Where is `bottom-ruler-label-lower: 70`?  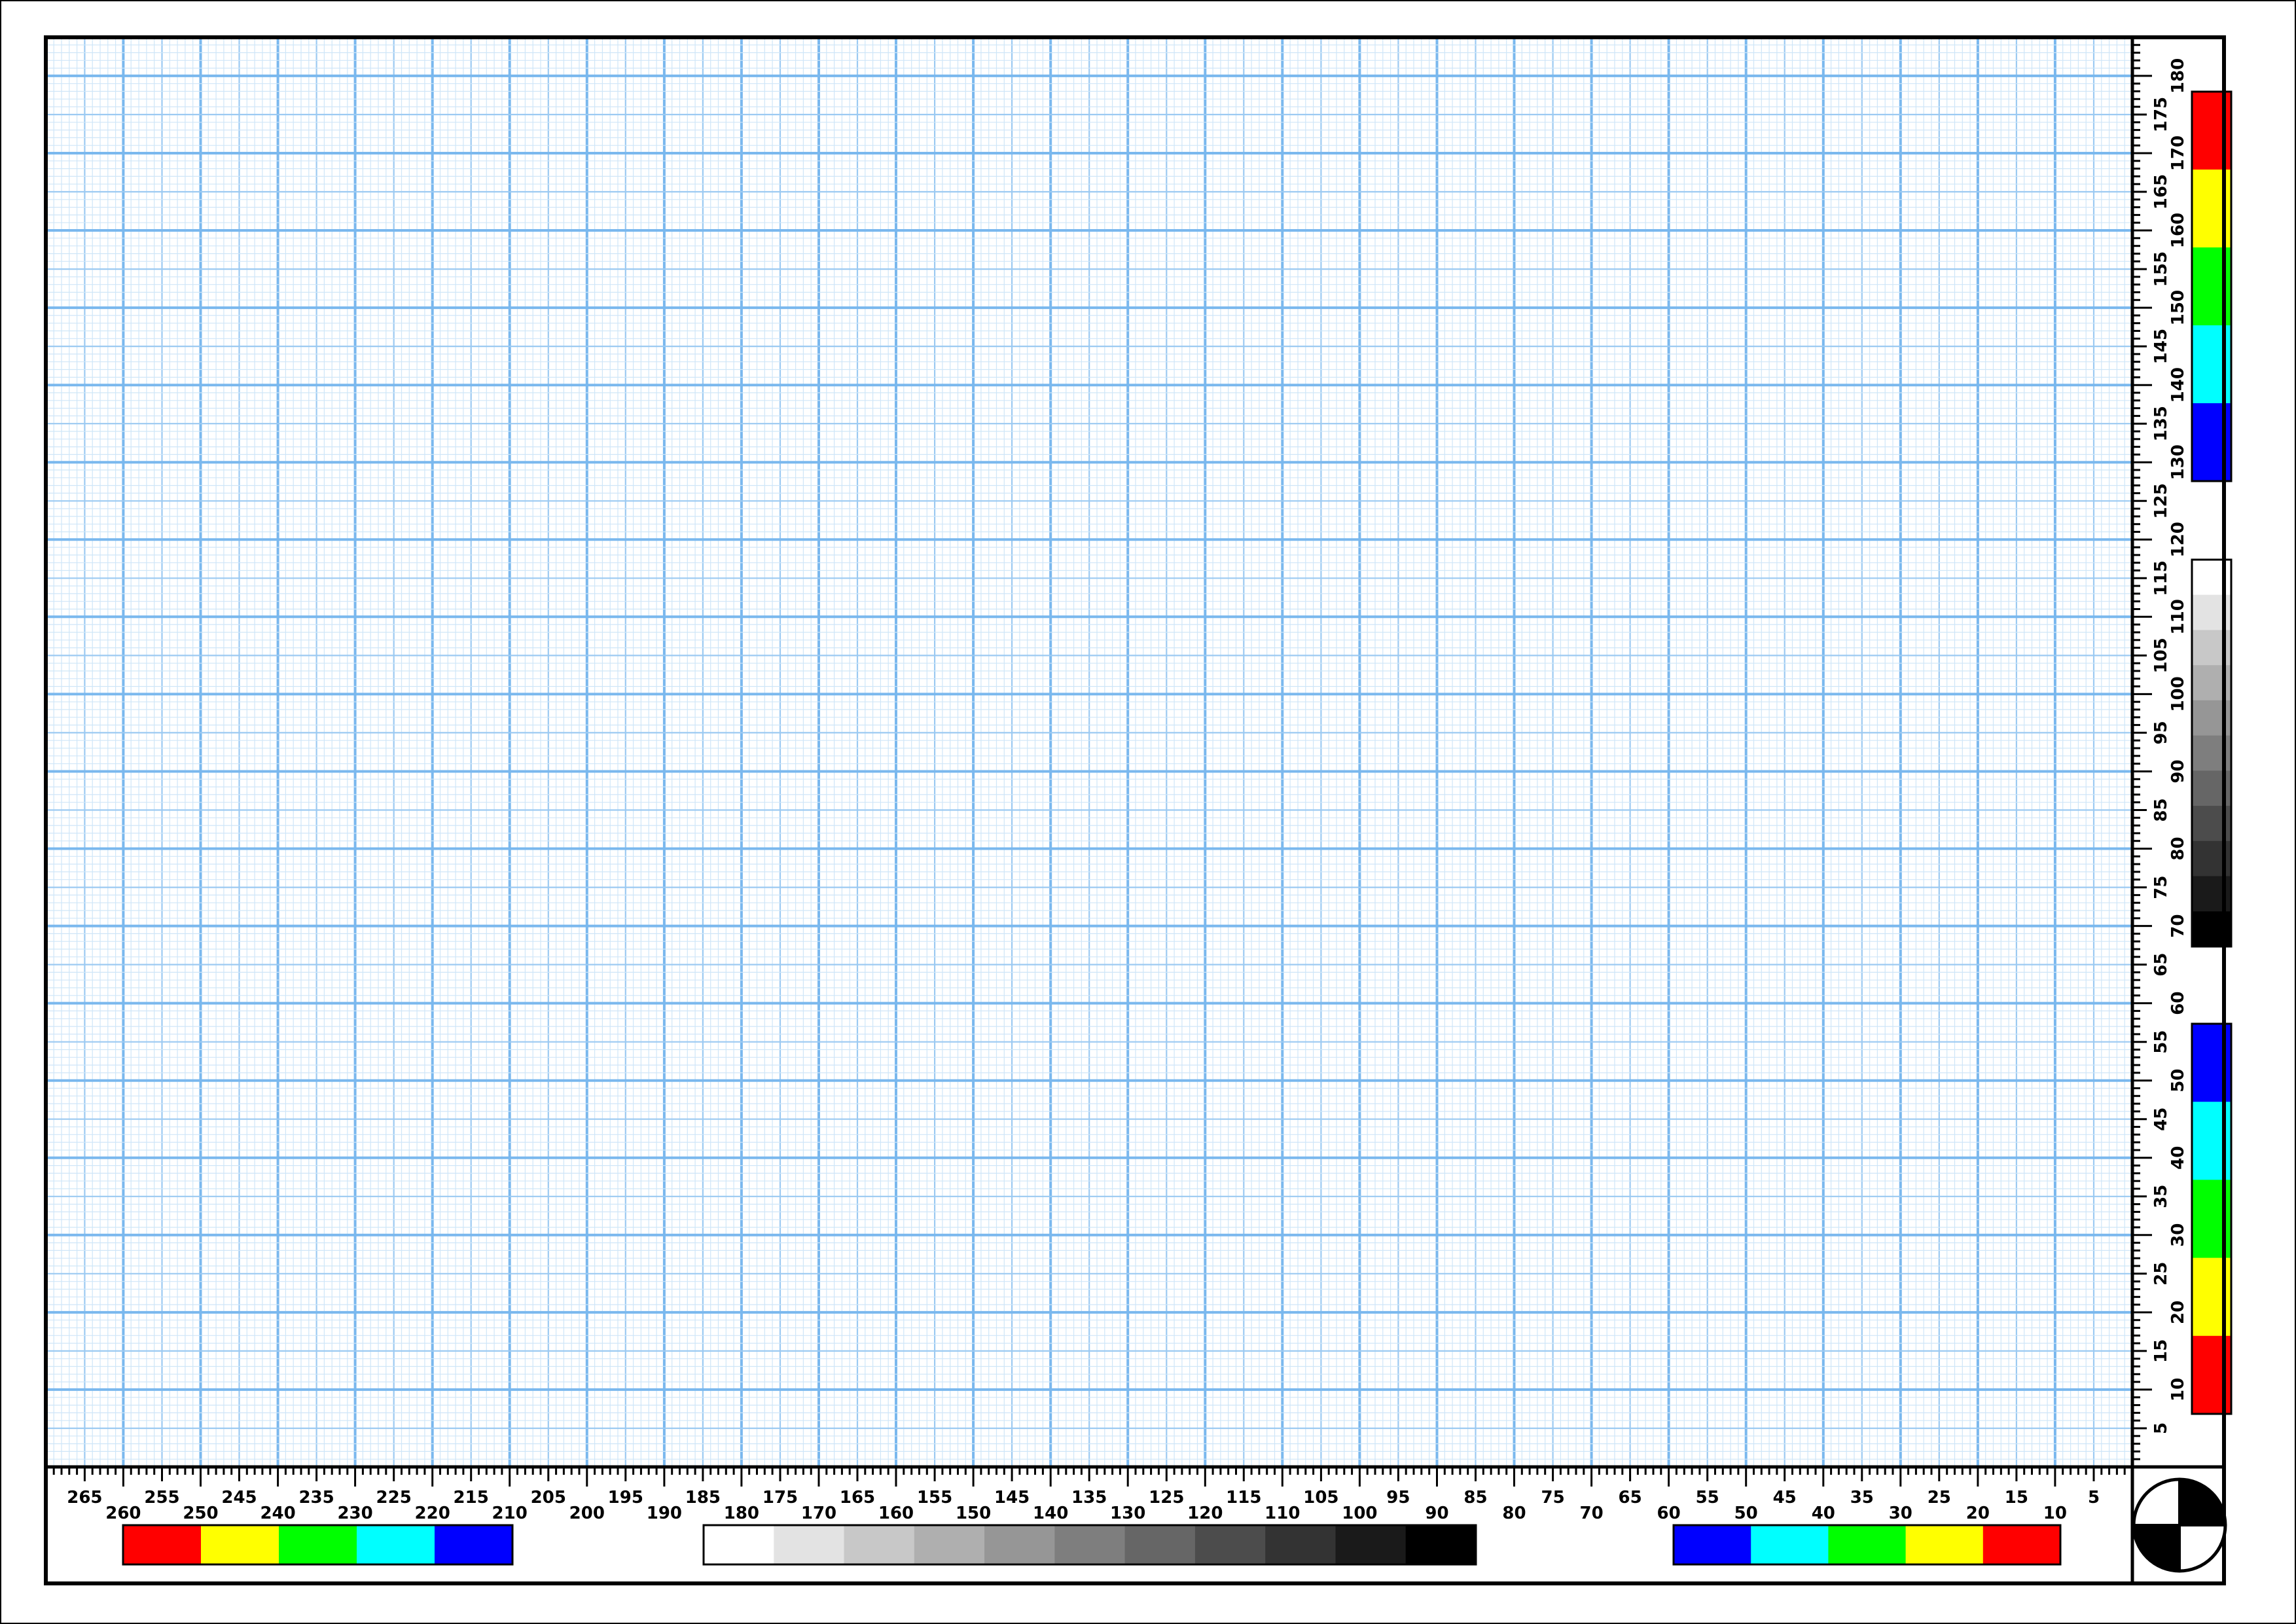
bottom-ruler-label-lower: 70 is located at coordinates (1592, 1513).